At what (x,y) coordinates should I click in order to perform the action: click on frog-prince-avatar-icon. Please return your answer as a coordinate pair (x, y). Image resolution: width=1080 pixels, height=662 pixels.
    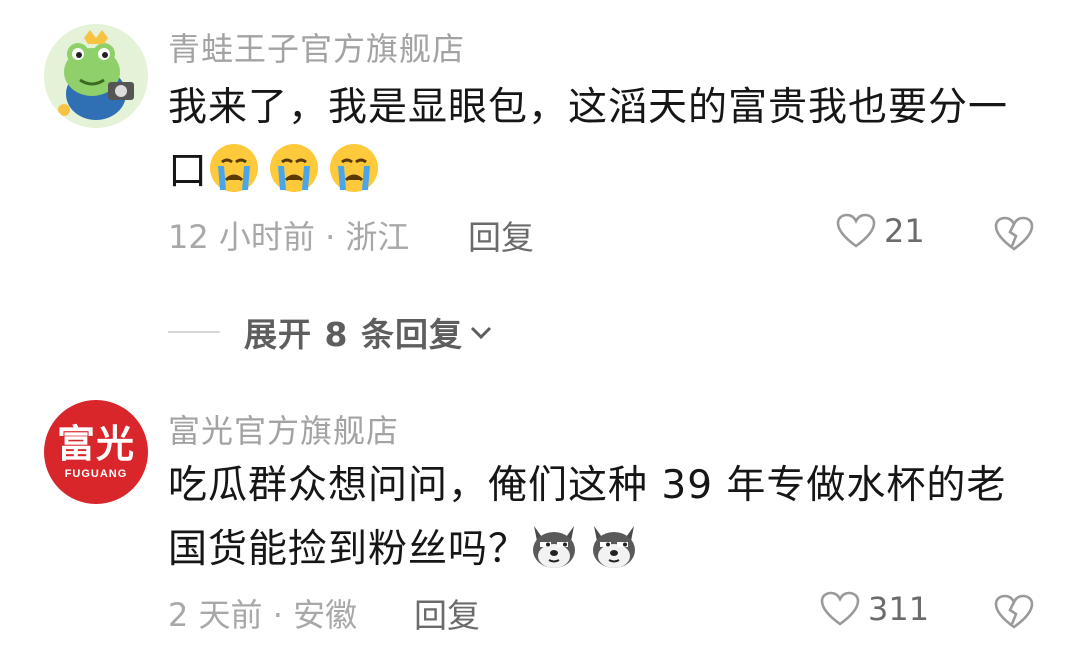
    Looking at the image, I should click on (96, 76).